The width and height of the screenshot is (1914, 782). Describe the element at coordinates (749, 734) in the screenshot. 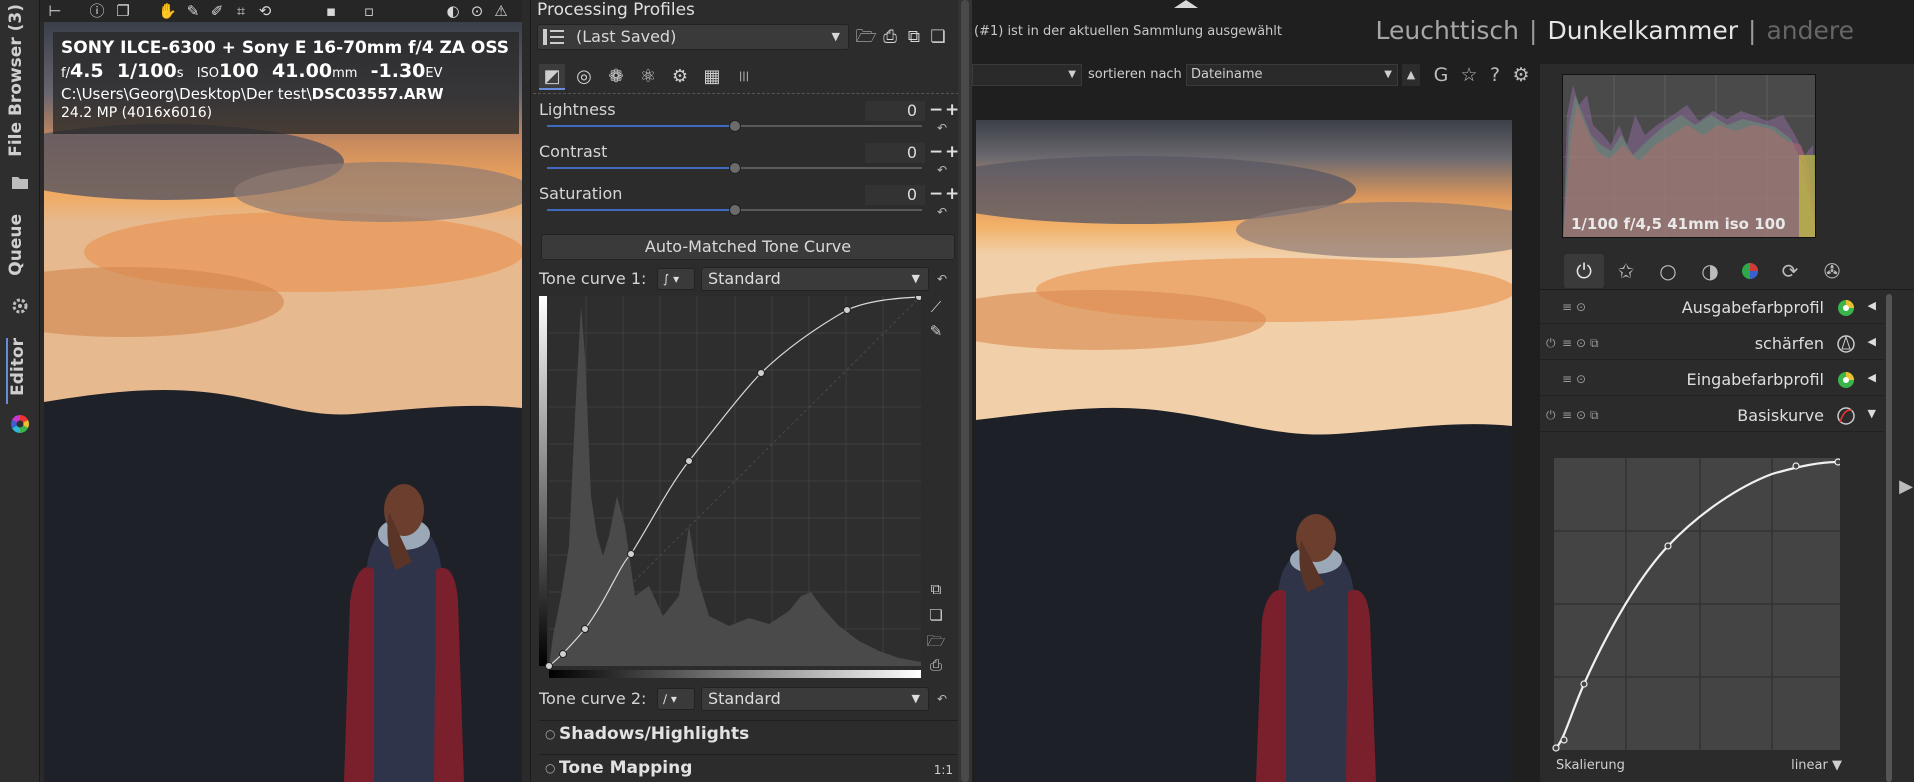

I see `section-shadows-highlights: ○ Shadows/Highlights` at that location.